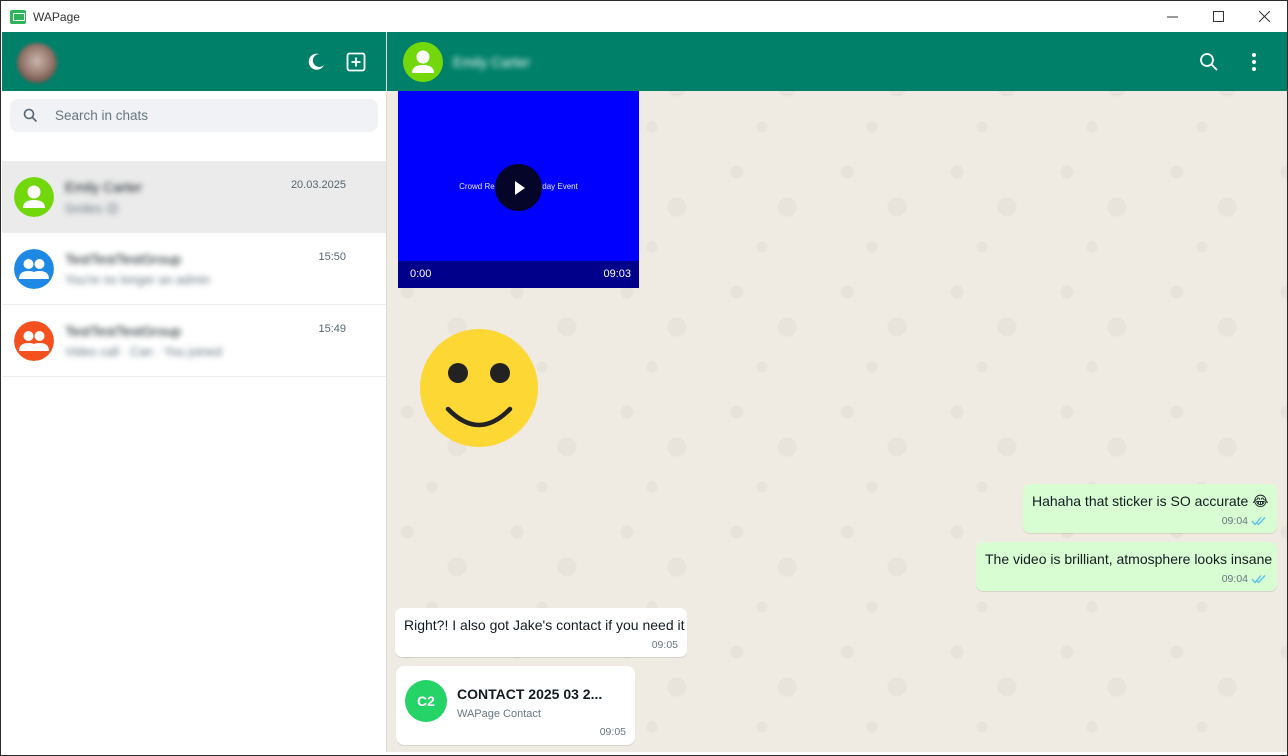 This screenshot has height=756, width=1288. I want to click on app-logo-icon, so click(18, 16).